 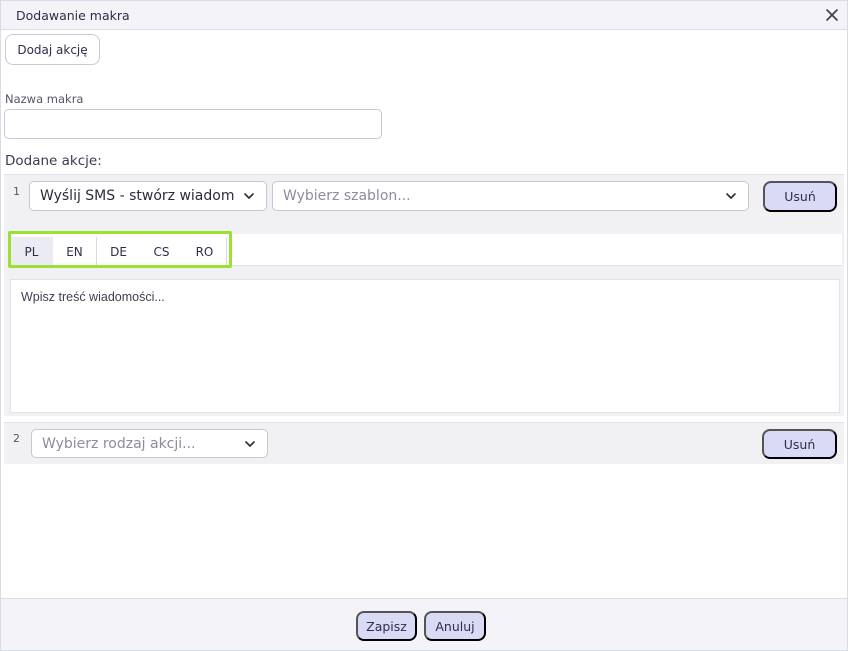 I want to click on close-icon, so click(x=832, y=15).